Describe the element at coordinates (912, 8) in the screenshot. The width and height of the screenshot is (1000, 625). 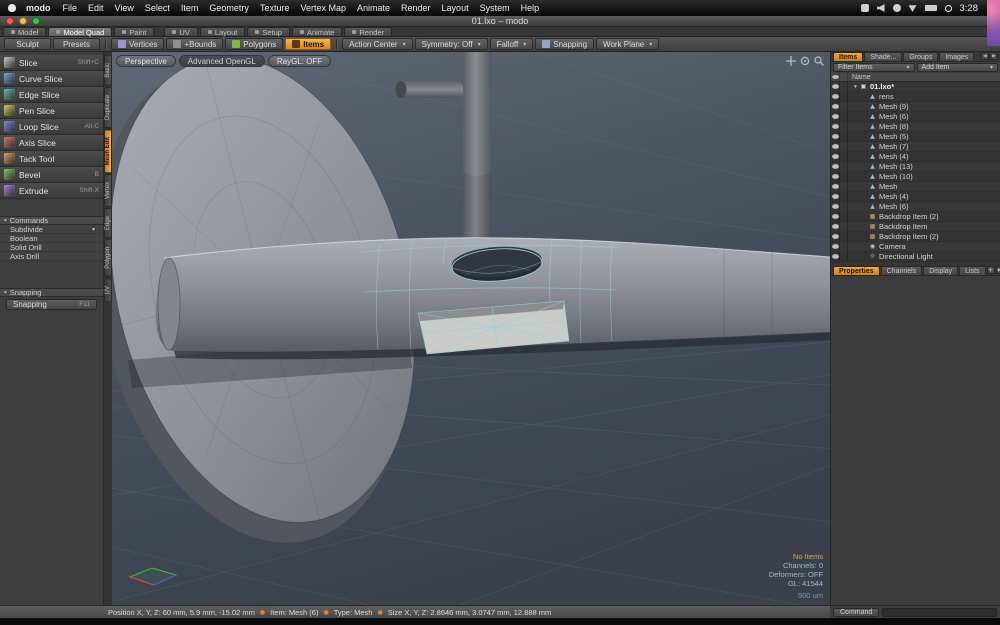
I see `wifi-icon` at that location.